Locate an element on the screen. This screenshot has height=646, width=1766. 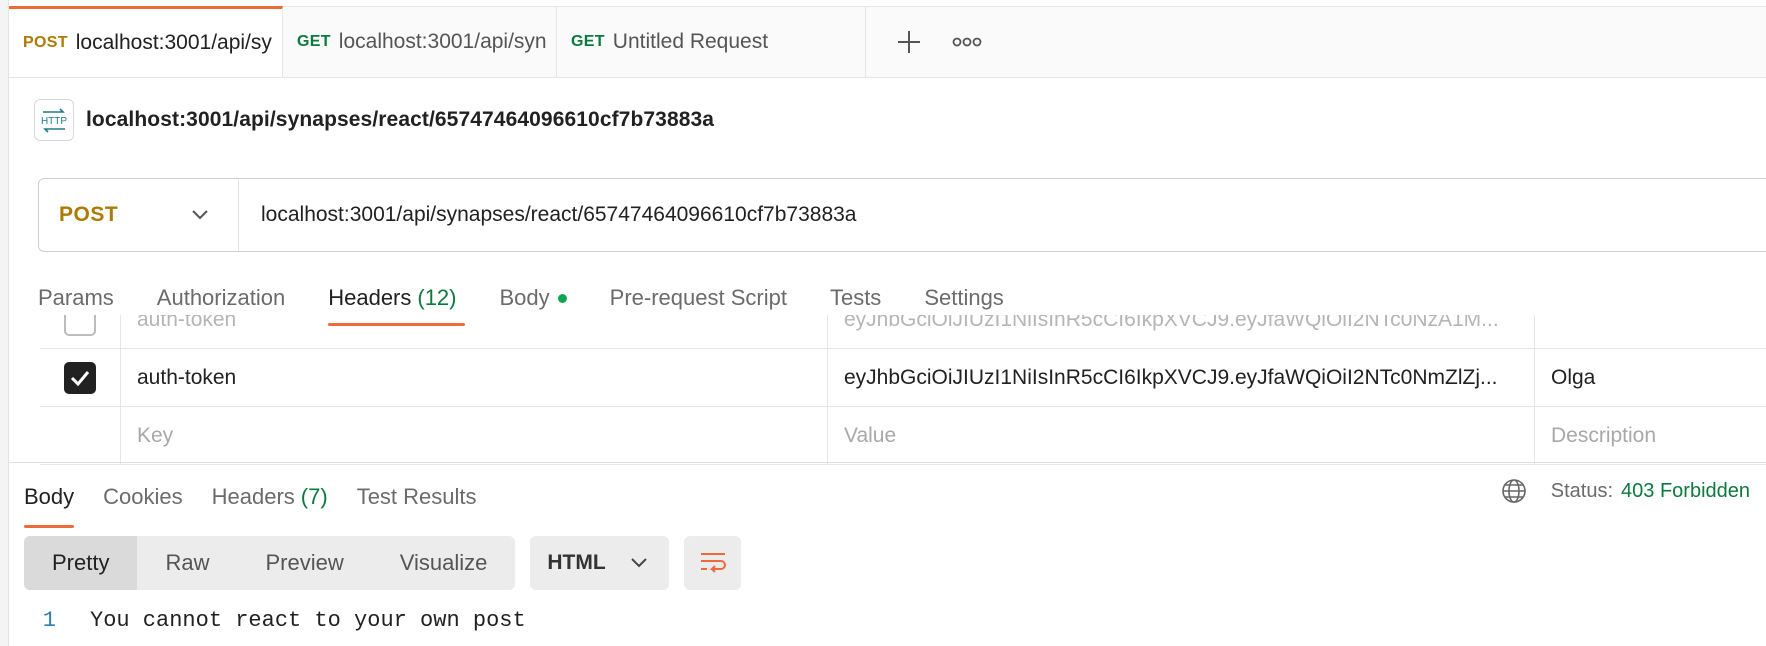
response-divider is located at coordinates (887, 462).